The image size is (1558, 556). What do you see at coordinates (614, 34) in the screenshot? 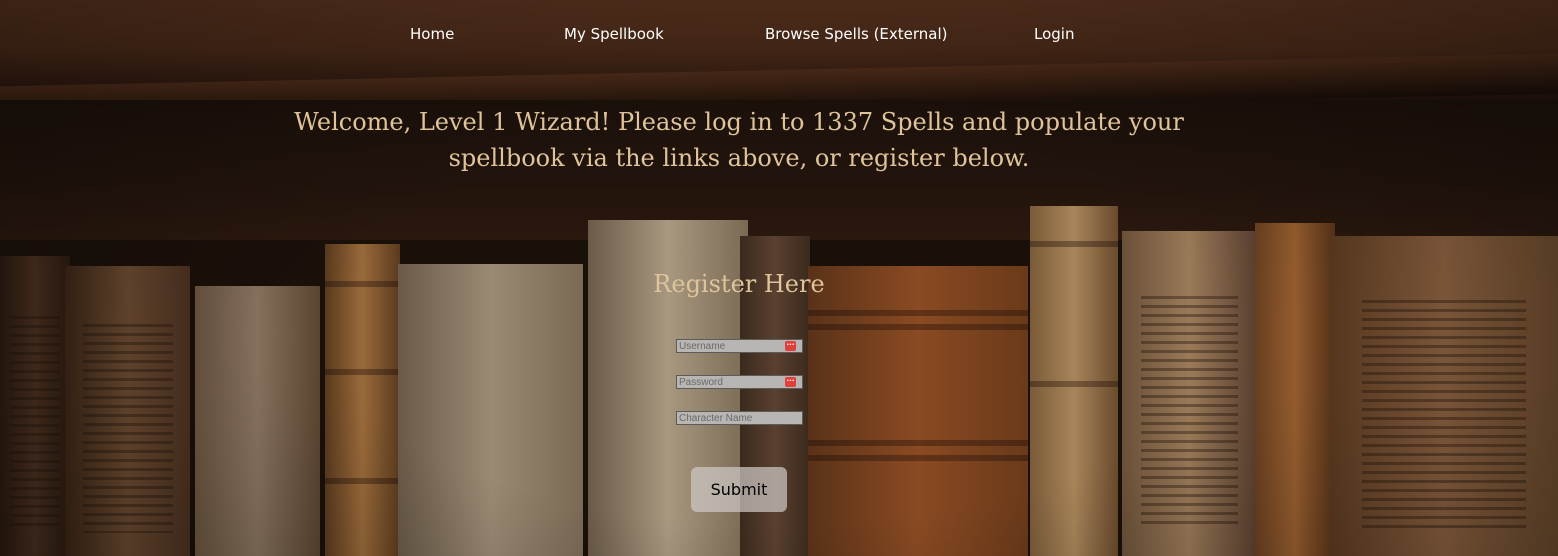
I see `nav-my-spellbook-link: My Spellbook` at bounding box center [614, 34].